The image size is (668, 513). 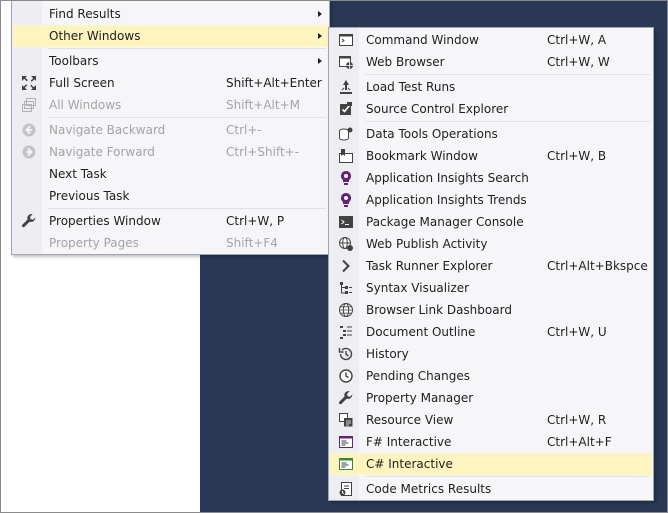 What do you see at coordinates (491, 376) in the screenshot?
I see `menu-item-pending-changes: Pending Changes` at bounding box center [491, 376].